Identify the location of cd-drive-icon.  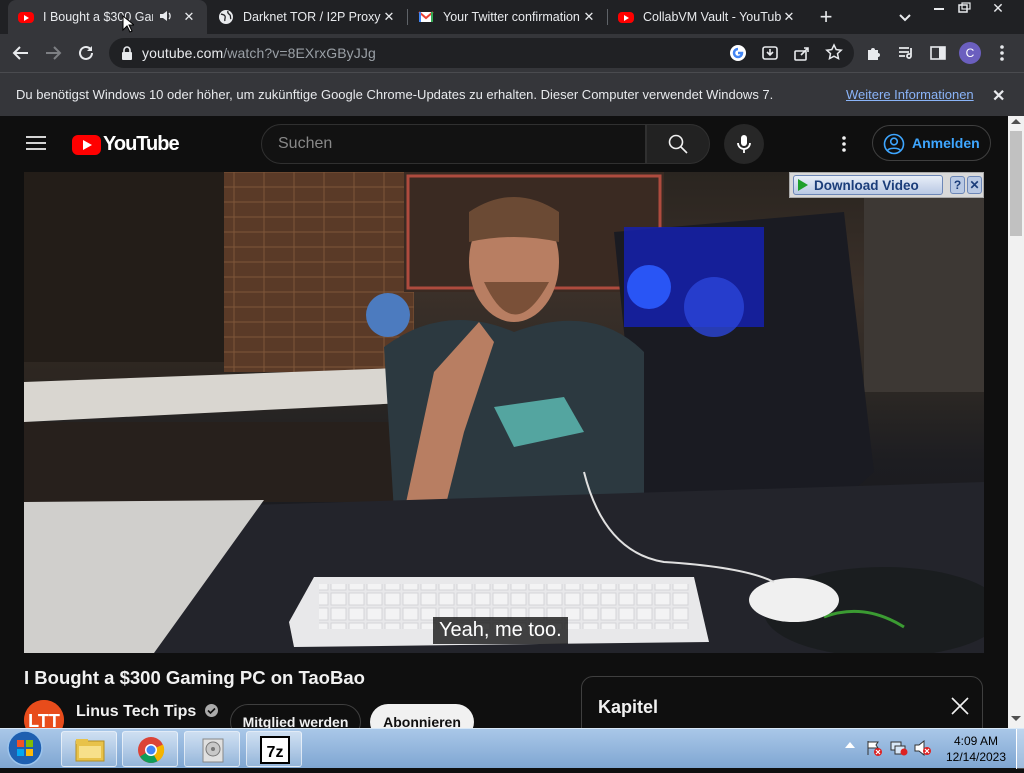
(213, 750).